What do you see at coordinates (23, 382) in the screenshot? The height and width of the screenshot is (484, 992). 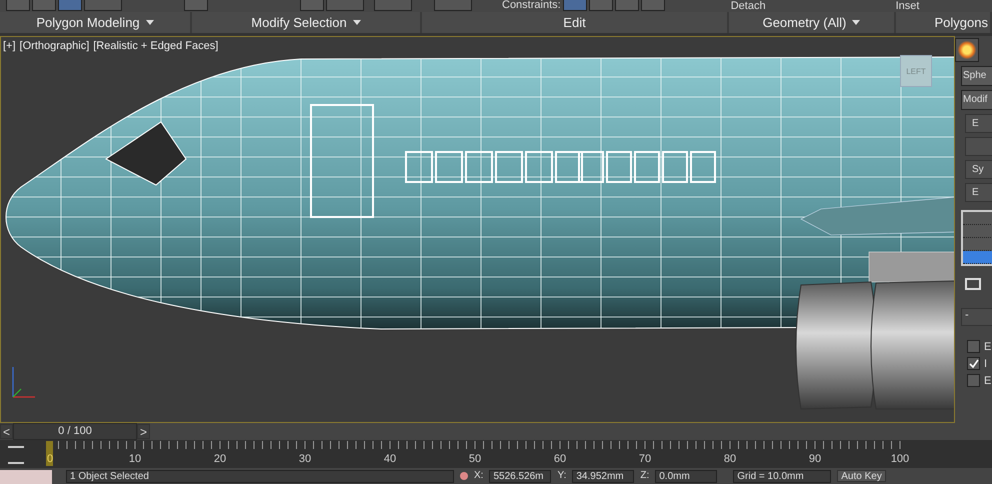 I see `axis-gizmo-icon` at bounding box center [23, 382].